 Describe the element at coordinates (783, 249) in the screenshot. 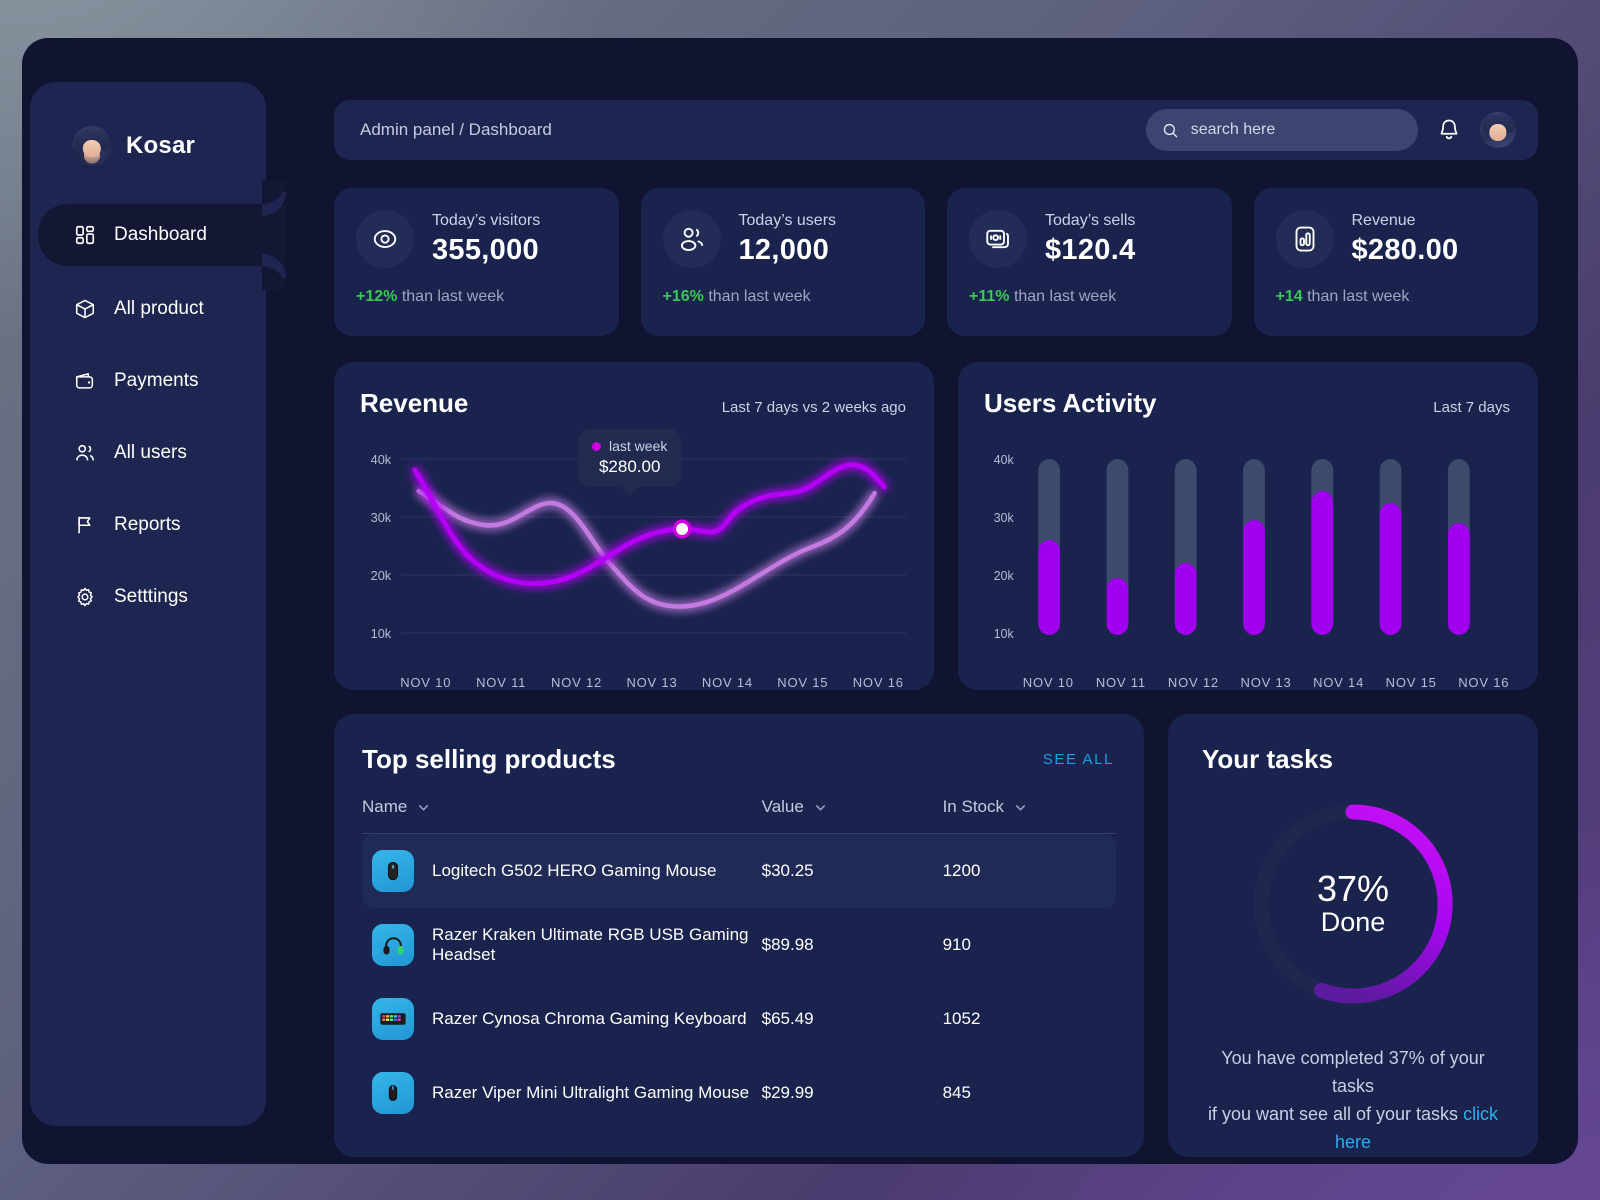

I see `kpi-value: 12,000` at that location.